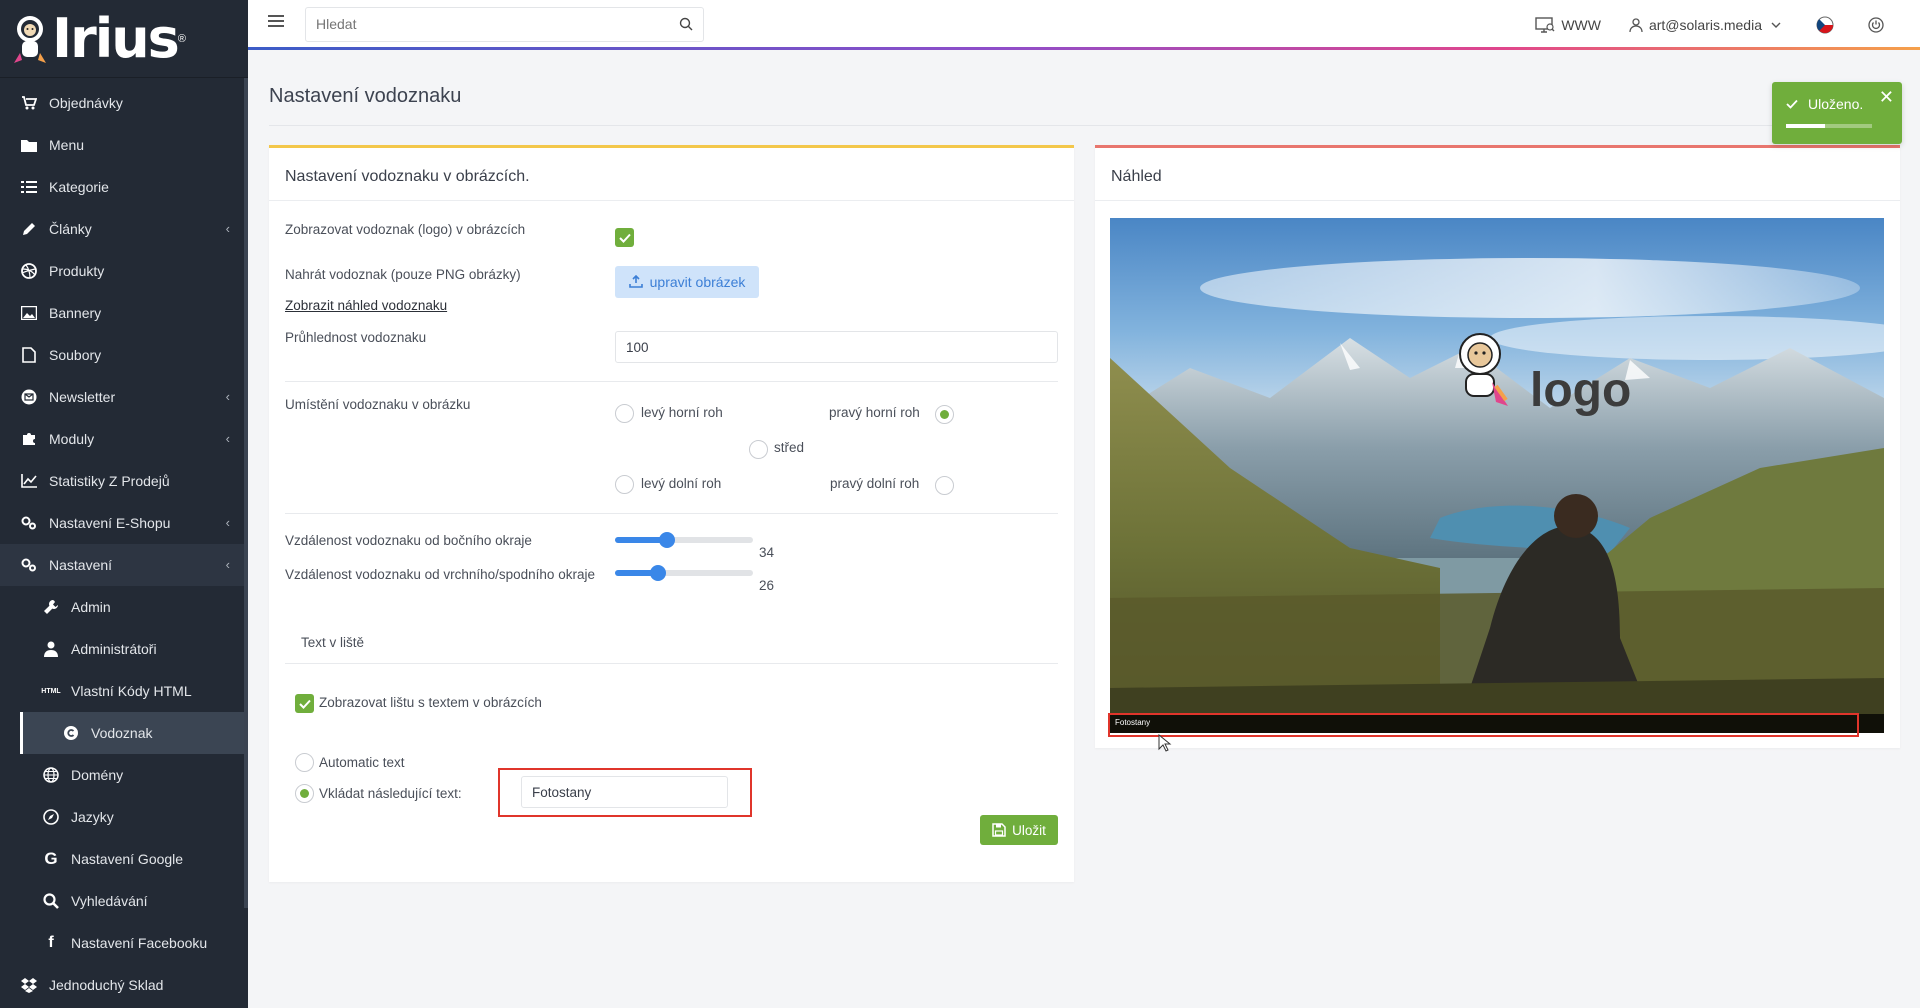 This screenshot has width=1920, height=1008. I want to click on hamburger-menu-icon, so click(276, 23).